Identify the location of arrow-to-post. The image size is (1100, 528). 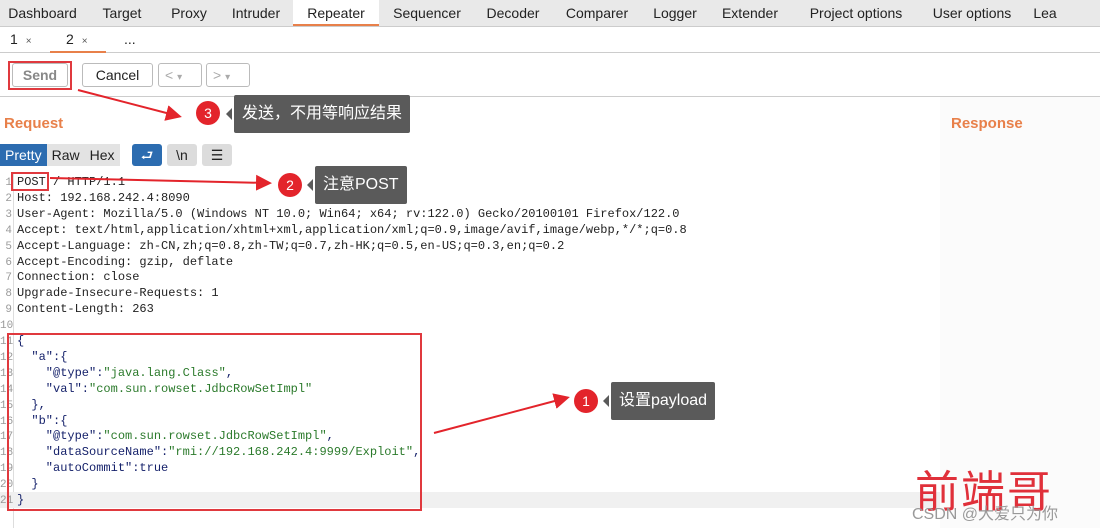
(160, 182).